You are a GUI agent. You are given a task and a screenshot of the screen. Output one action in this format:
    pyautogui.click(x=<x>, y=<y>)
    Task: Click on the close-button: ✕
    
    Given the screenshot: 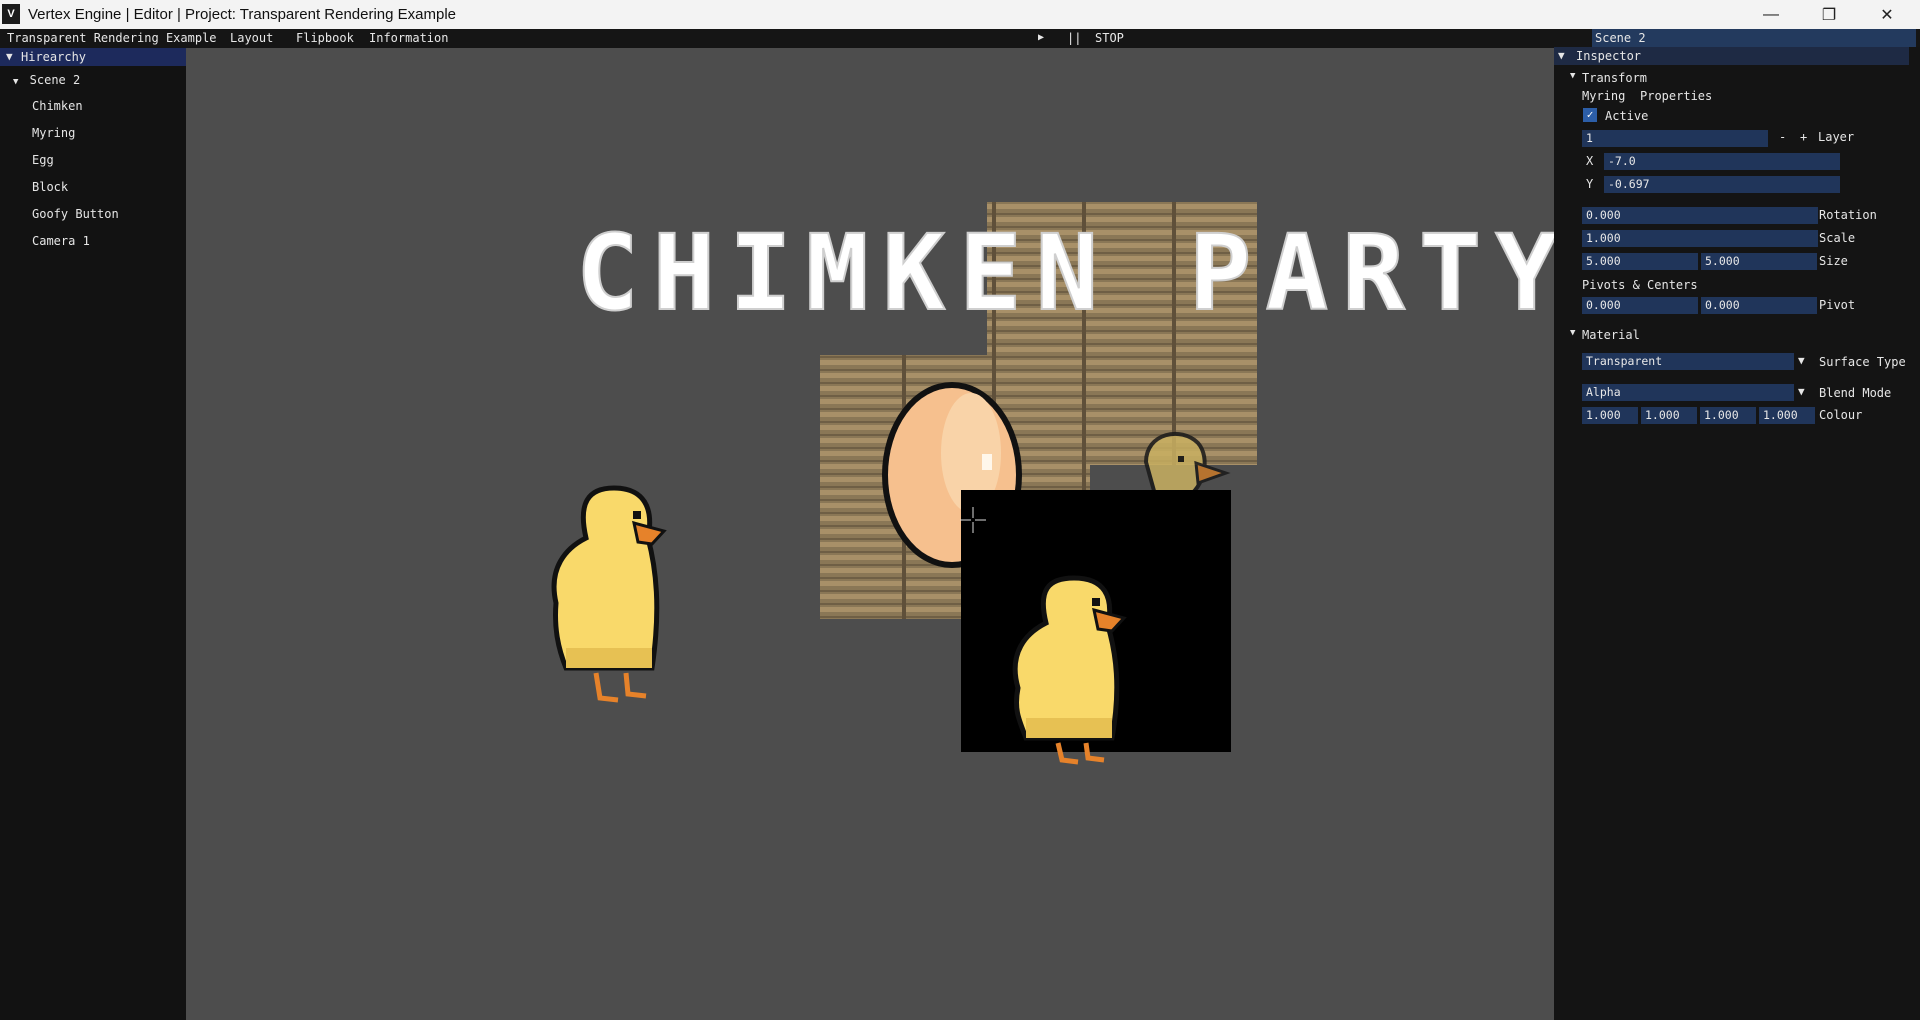 What is the action you would take?
    pyautogui.click(x=1887, y=14)
    